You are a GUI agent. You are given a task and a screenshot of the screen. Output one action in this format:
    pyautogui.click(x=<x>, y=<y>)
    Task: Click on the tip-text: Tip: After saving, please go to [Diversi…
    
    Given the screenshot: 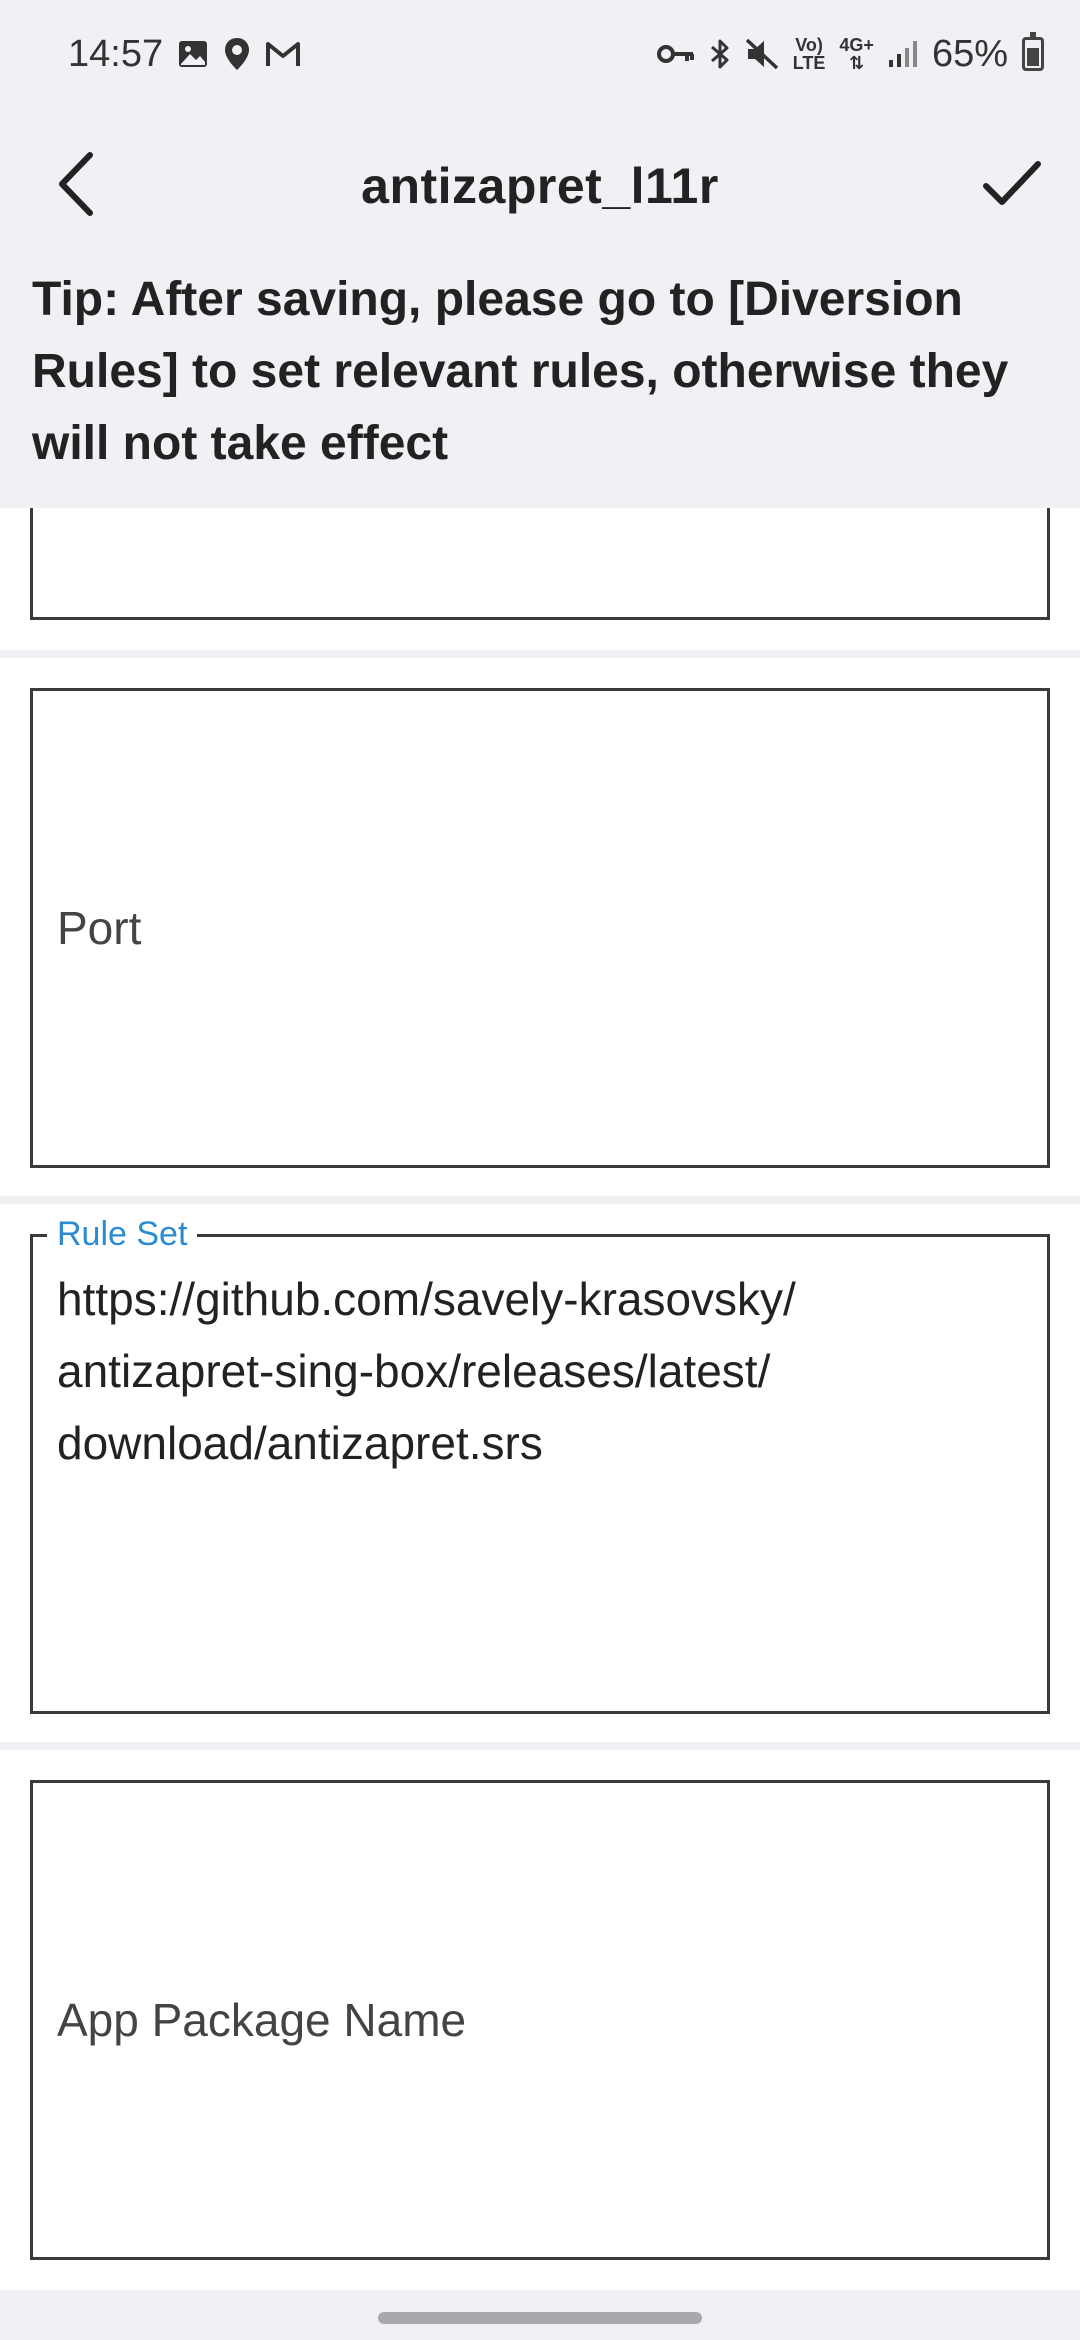 What is the action you would take?
    pyautogui.click(x=540, y=386)
    